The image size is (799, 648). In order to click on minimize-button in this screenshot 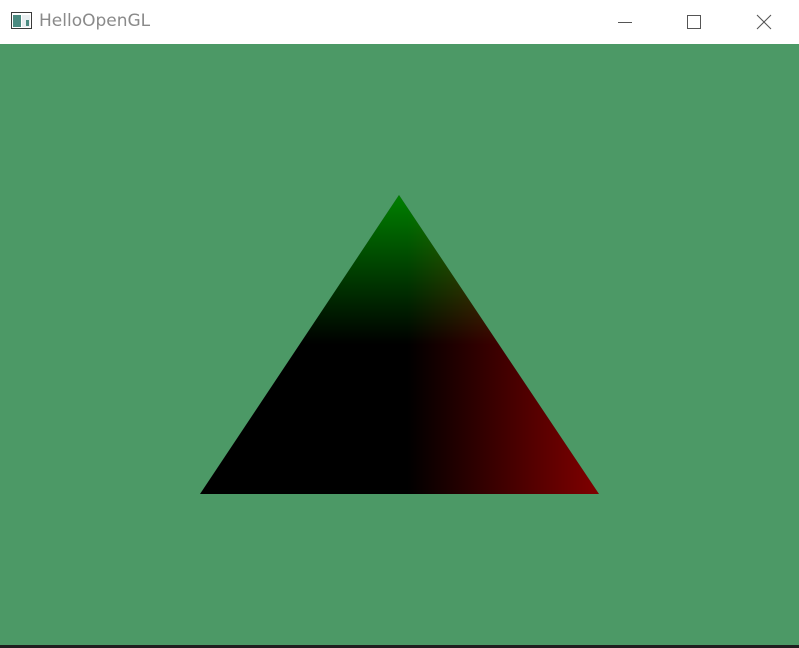, I will do `click(625, 22)`.